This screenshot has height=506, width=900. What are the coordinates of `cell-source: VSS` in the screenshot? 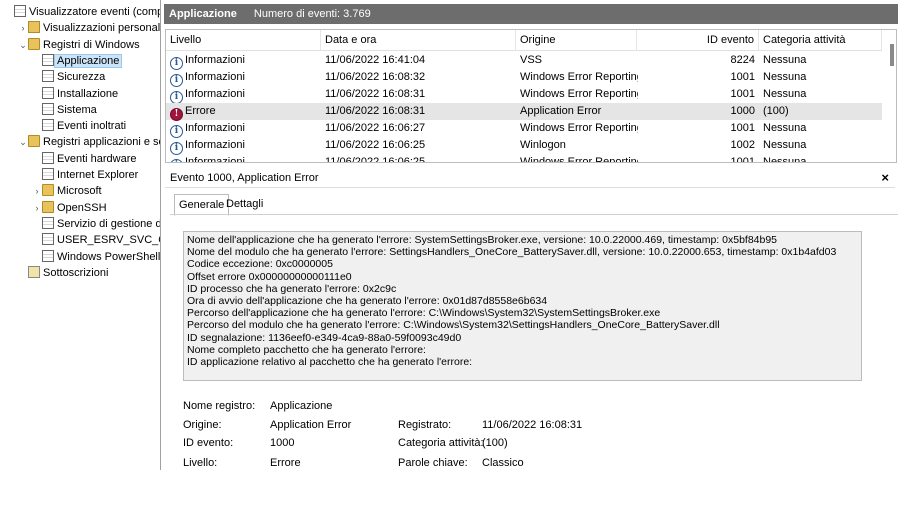 It's located at (531, 60).